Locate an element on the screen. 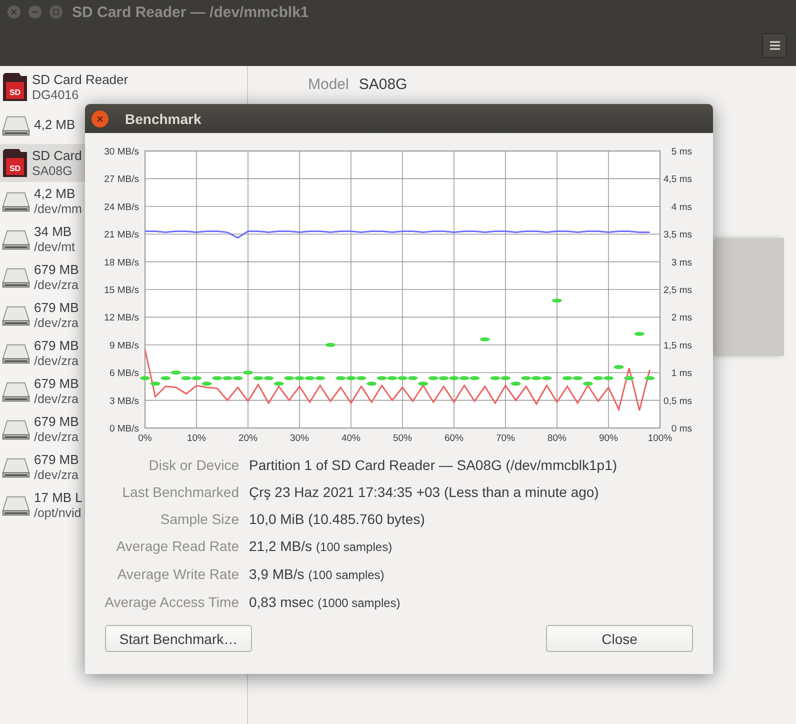 The width and height of the screenshot is (796, 724). info-label: Disk or Device is located at coordinates (193, 465).